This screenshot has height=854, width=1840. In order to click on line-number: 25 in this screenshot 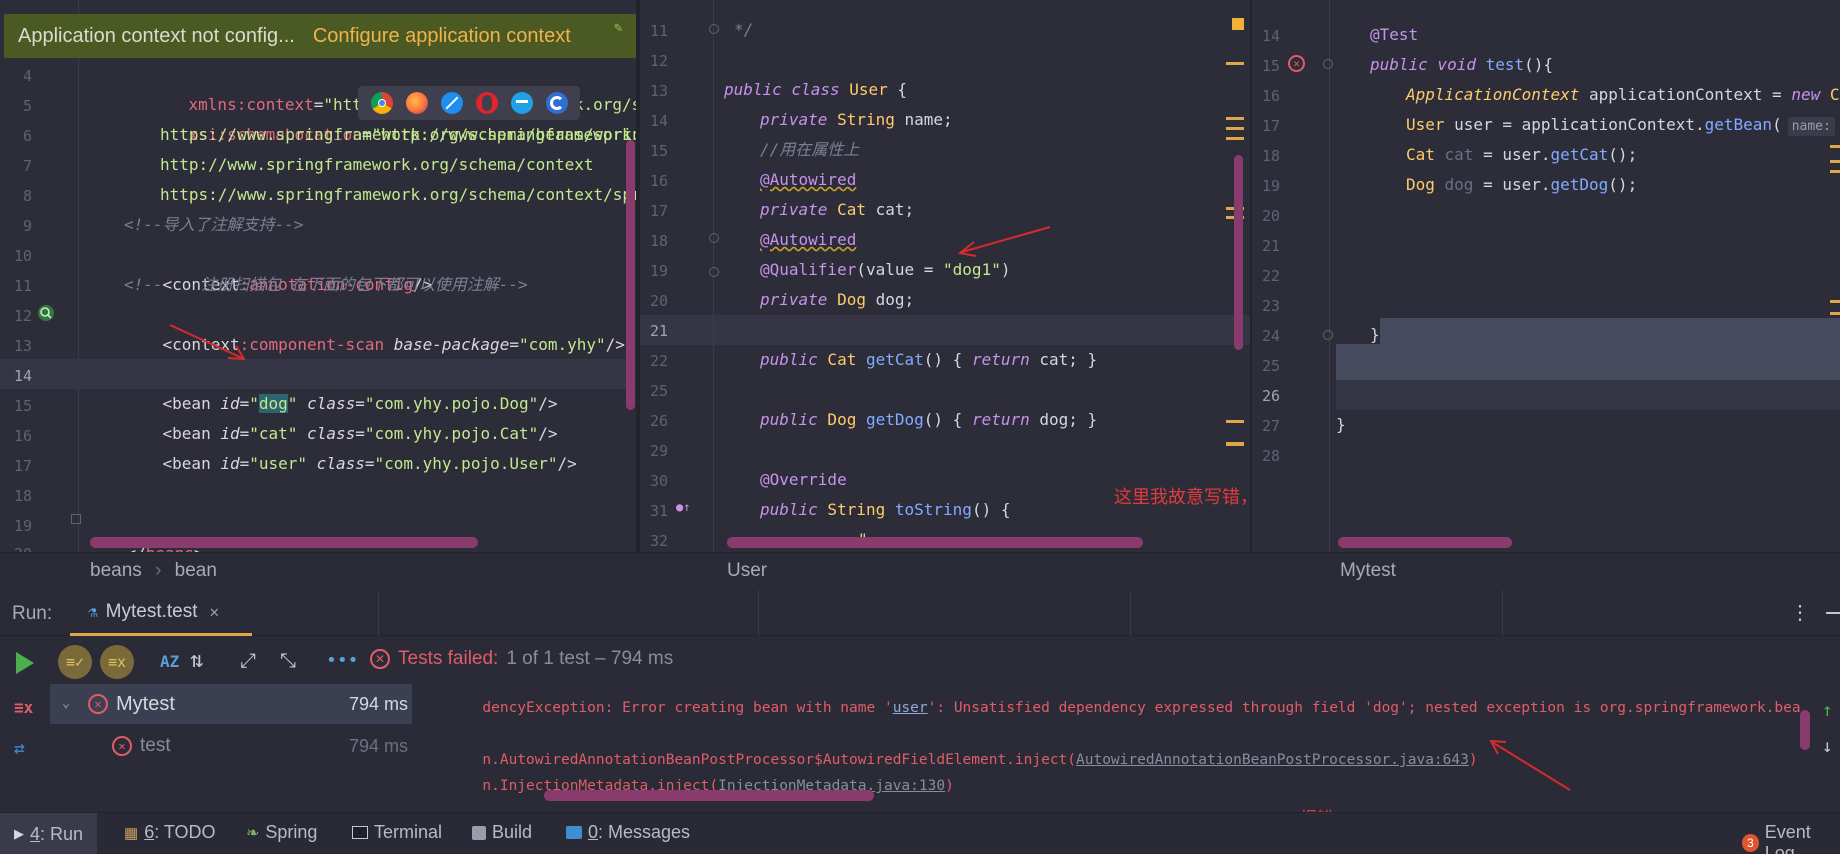, I will do `click(1270, 366)`.